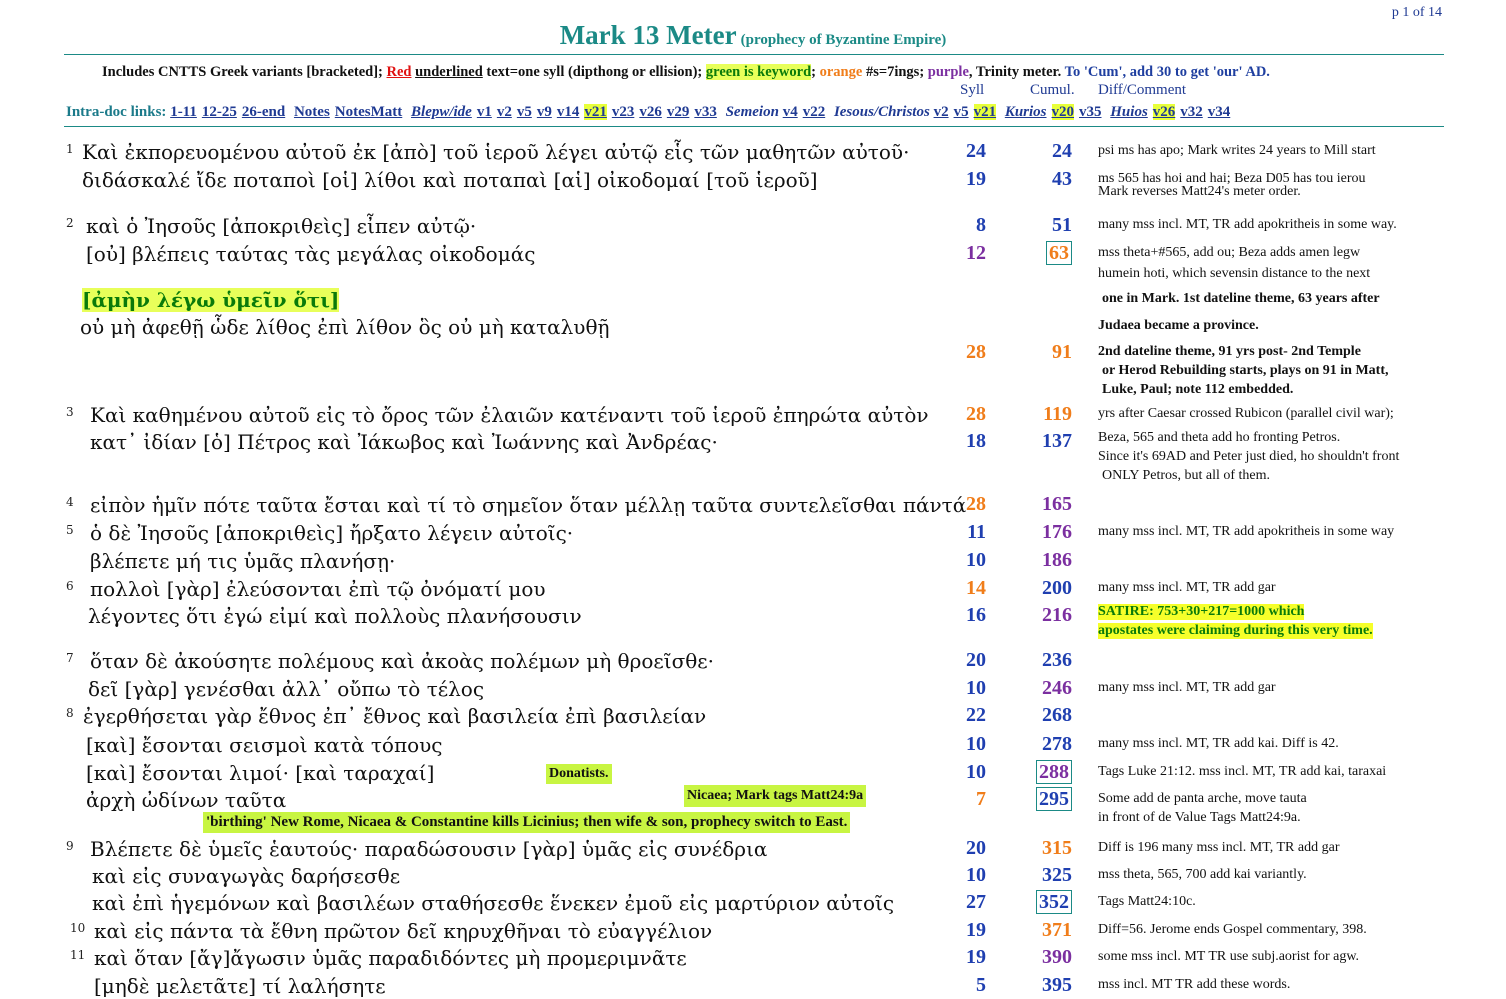 The width and height of the screenshot is (1506, 999). I want to click on cumulative-value: 91, so click(1062, 352).